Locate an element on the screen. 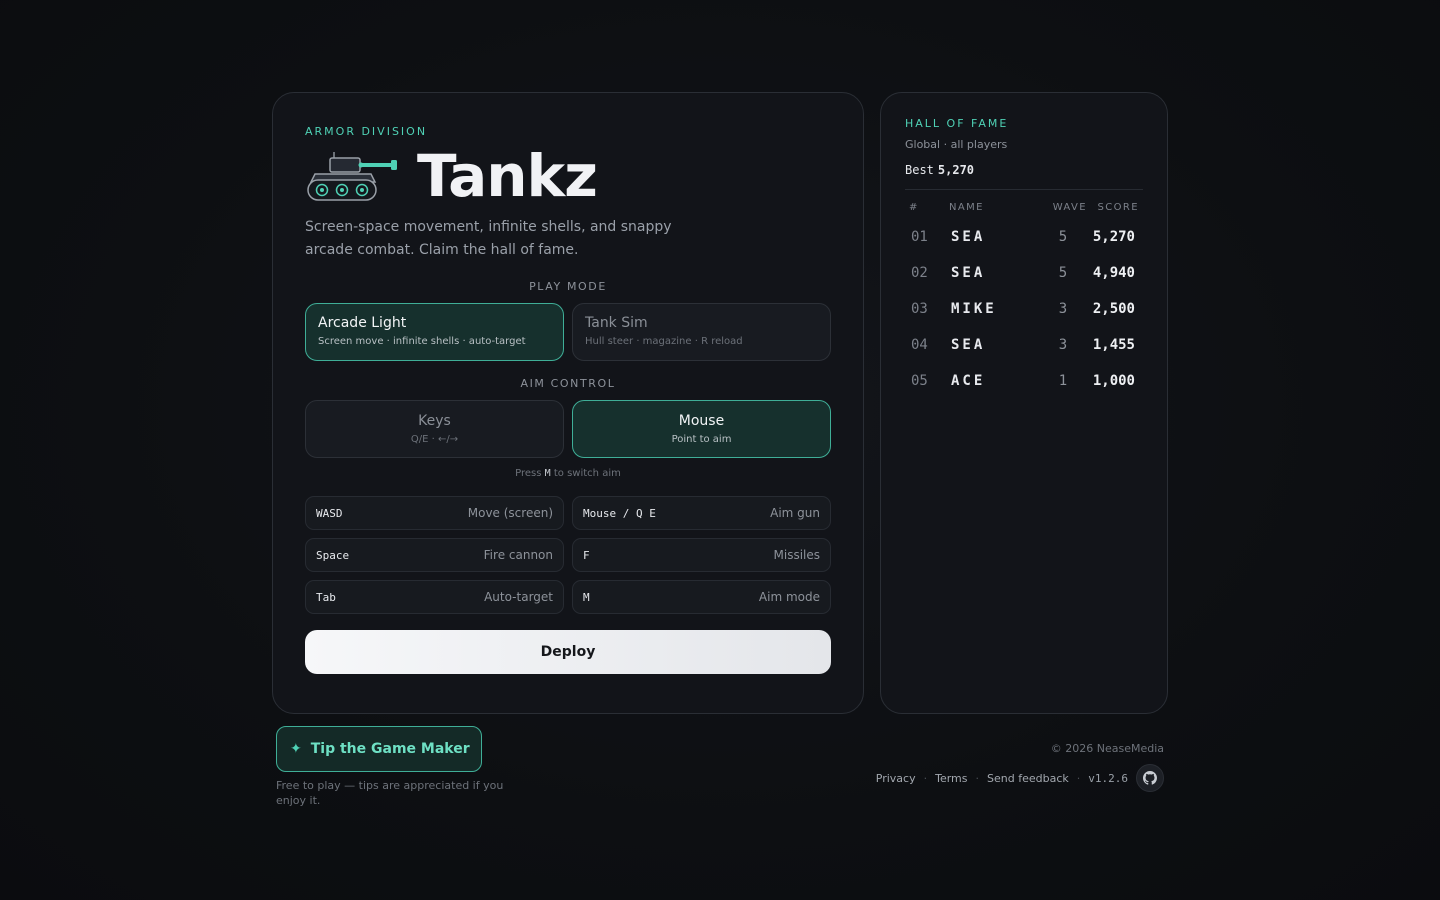 This screenshot has height=900, width=1440. best-score: Best 5,270 is located at coordinates (1024, 170).